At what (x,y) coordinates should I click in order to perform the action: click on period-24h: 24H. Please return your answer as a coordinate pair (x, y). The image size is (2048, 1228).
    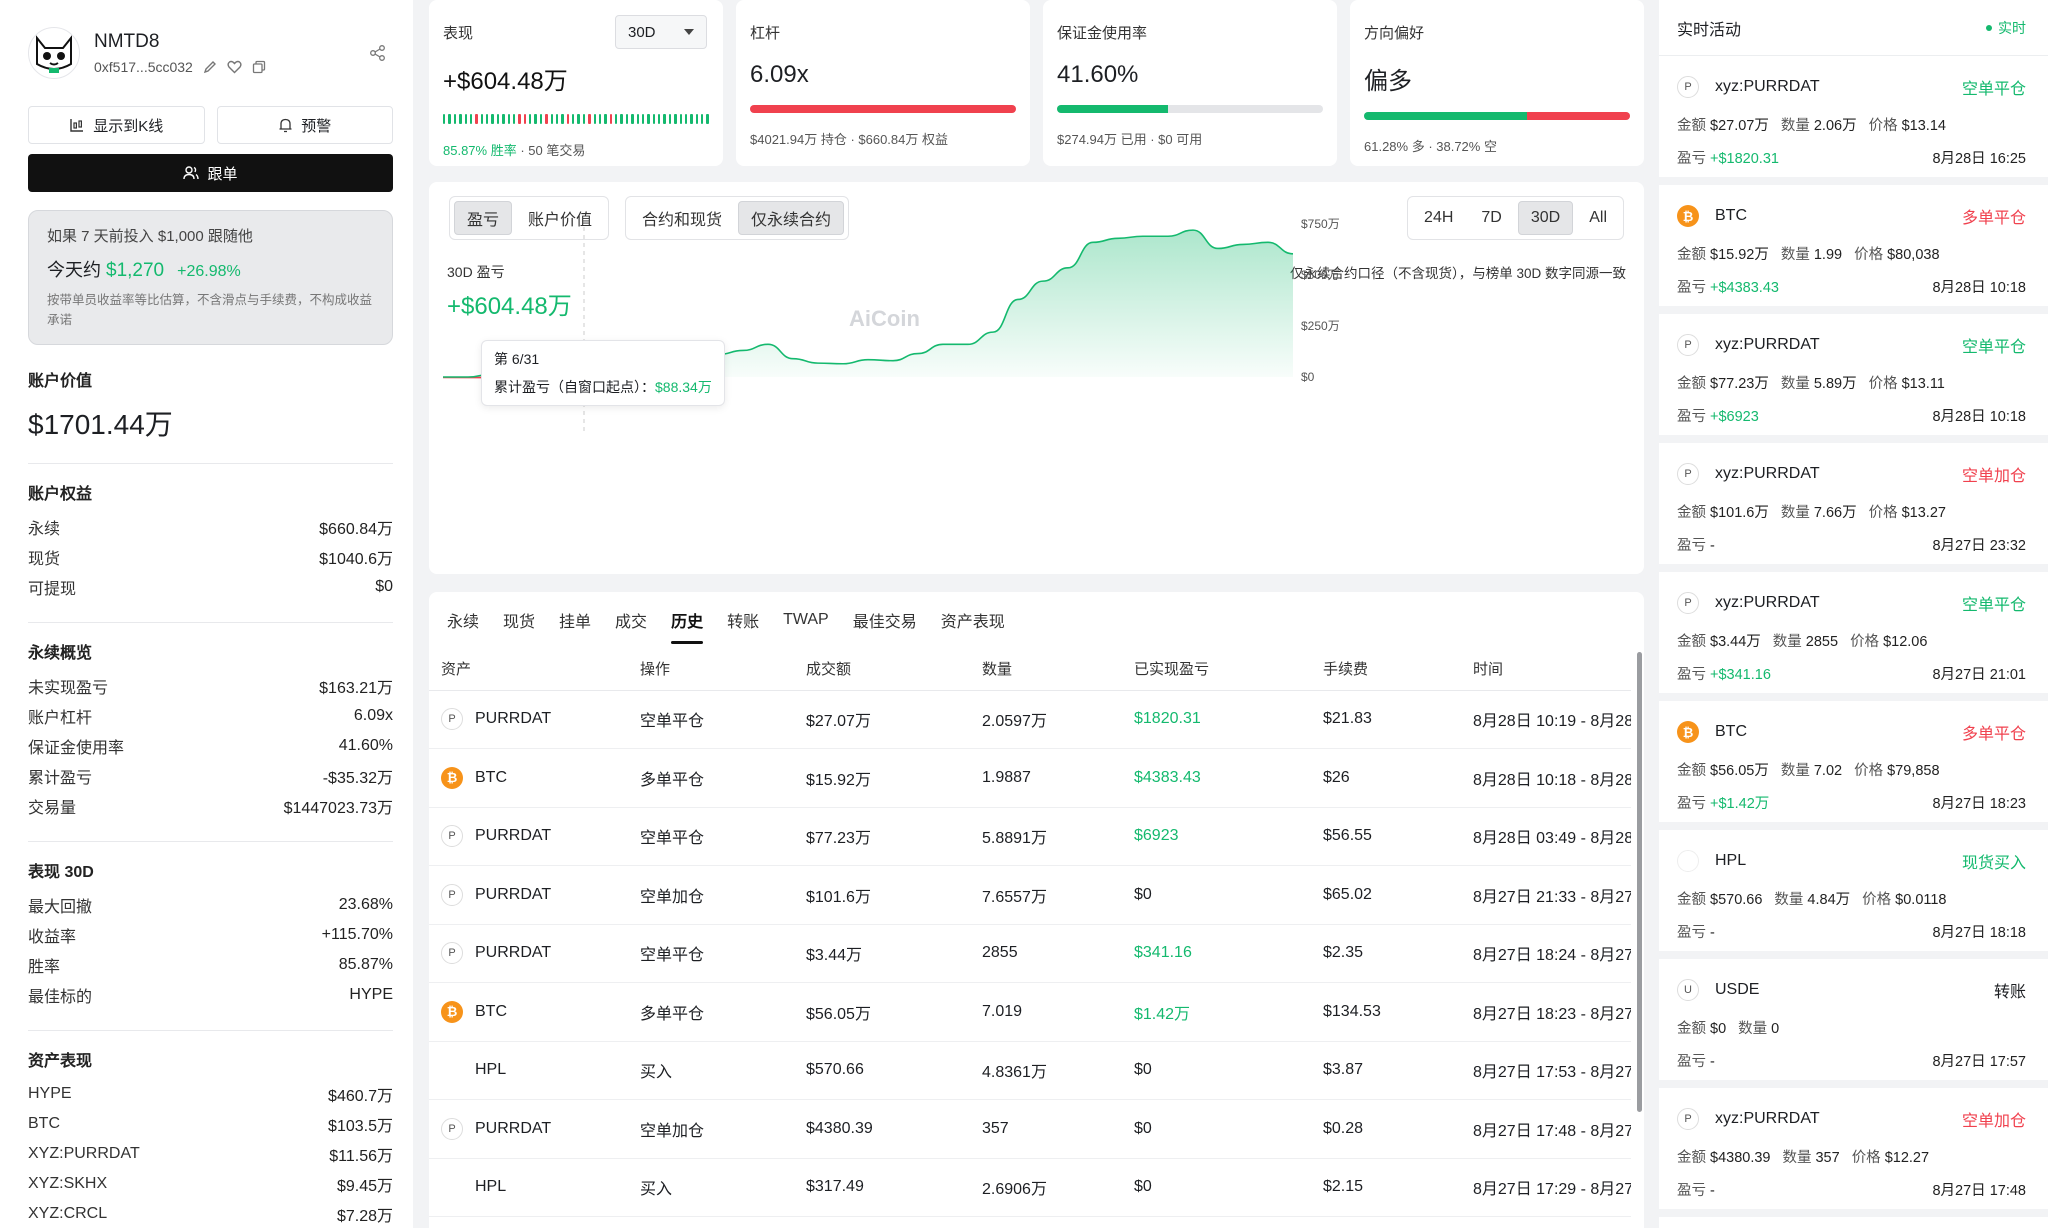
    Looking at the image, I should click on (1438, 218).